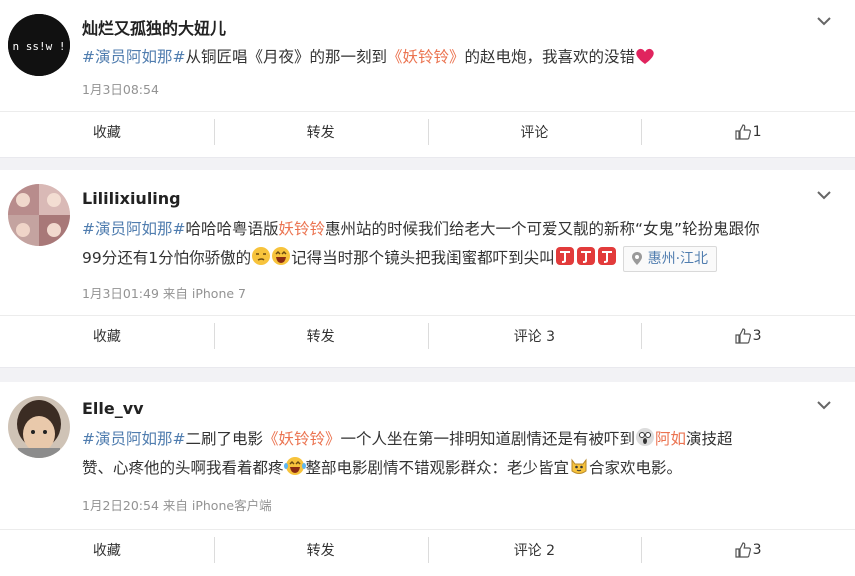  Describe the element at coordinates (131, 198) in the screenshot. I see `username: Lililixiuling` at that location.